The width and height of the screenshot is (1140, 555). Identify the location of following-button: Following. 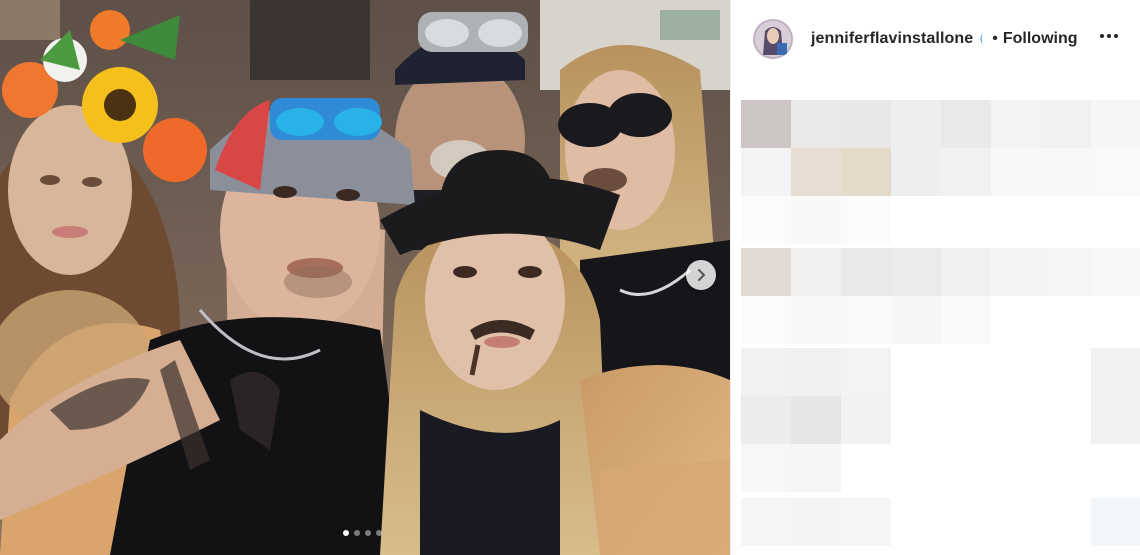
(1040, 39).